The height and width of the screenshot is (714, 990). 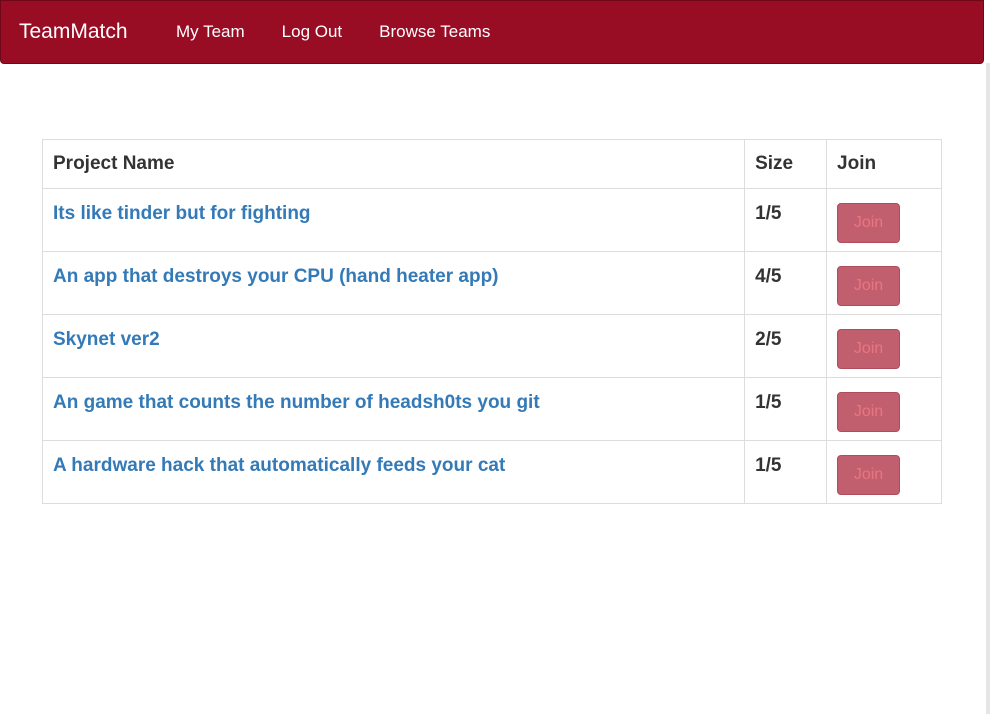 What do you see at coordinates (393, 220) in the screenshot?
I see `project-cell: Its like tinder but for fighting` at bounding box center [393, 220].